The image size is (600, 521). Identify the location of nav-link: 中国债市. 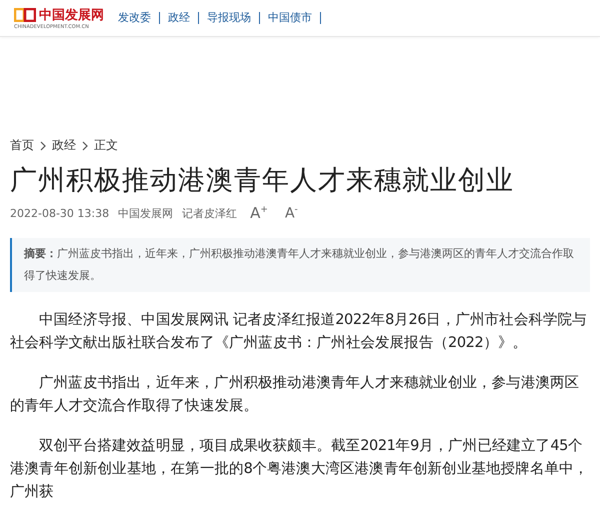
(290, 18).